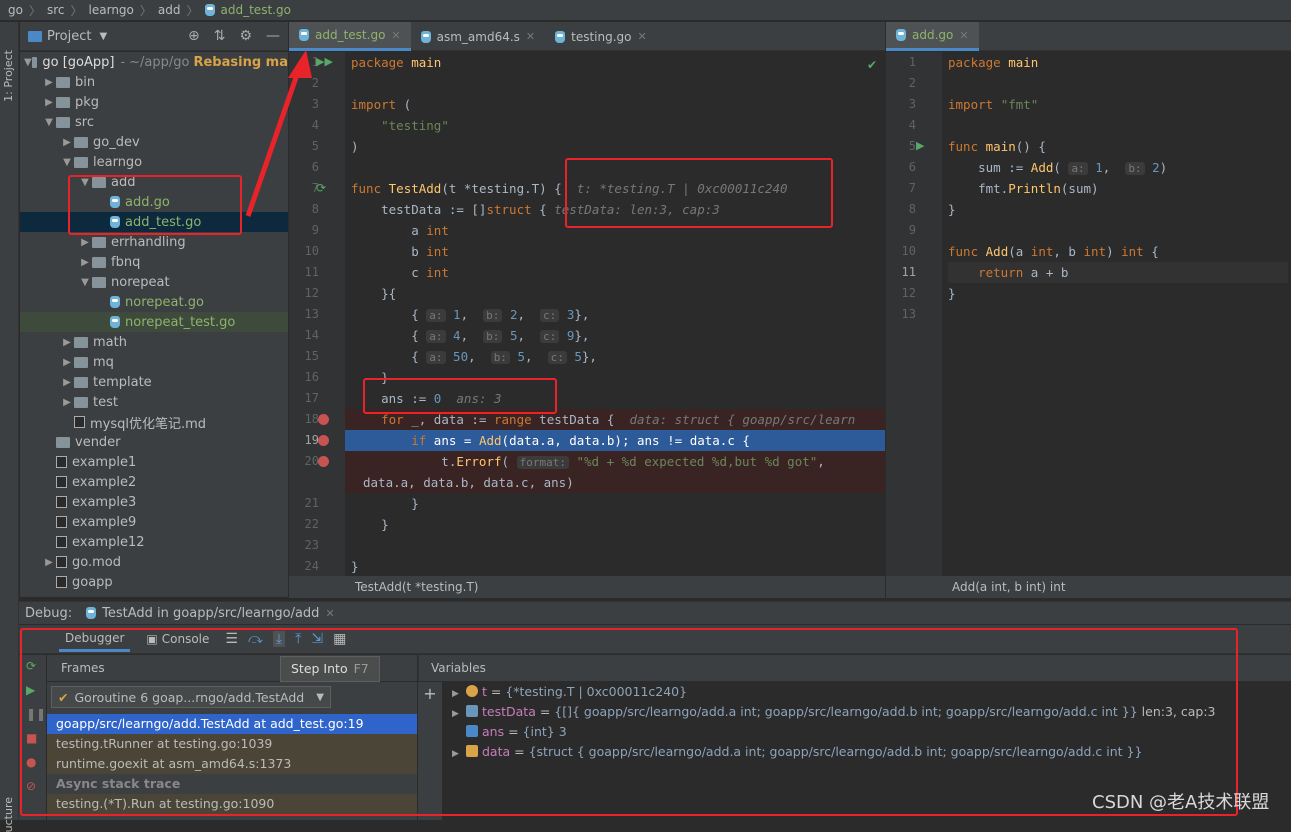 The height and width of the screenshot is (832, 1291). Describe the element at coordinates (49, 613) in the screenshot. I see `debug-label: Debug:` at that location.